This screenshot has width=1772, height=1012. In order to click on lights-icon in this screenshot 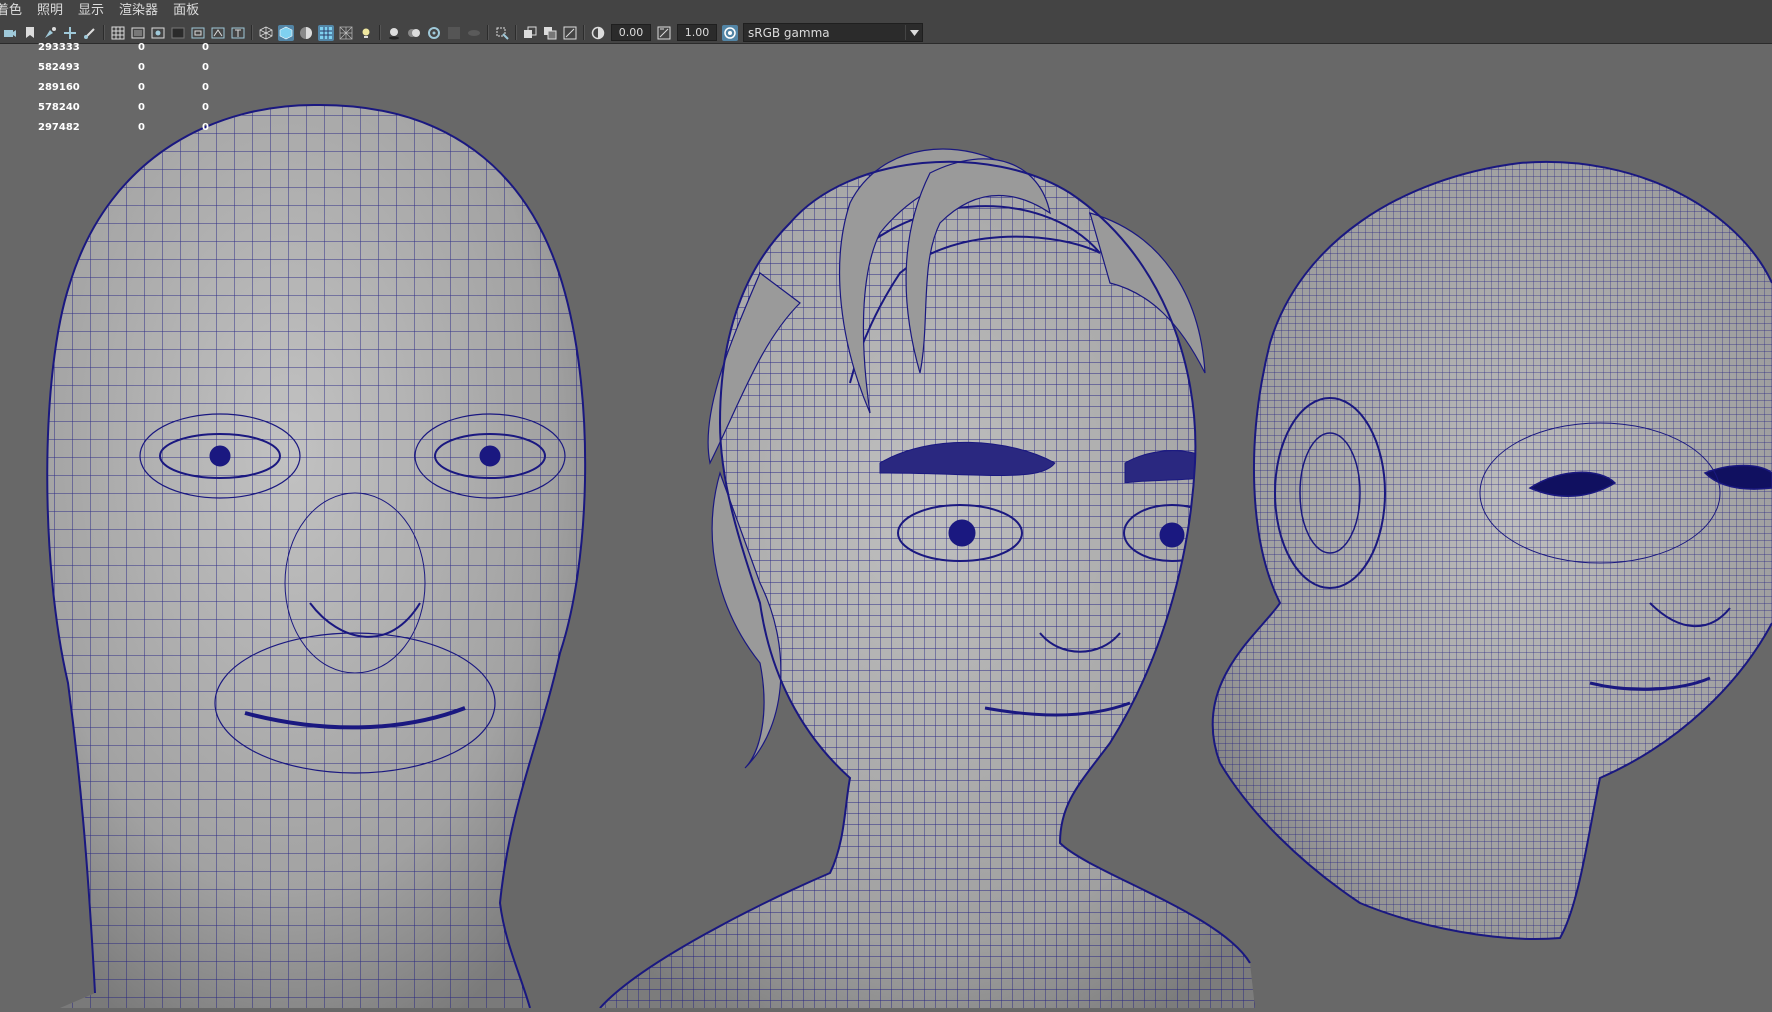, I will do `click(366, 33)`.